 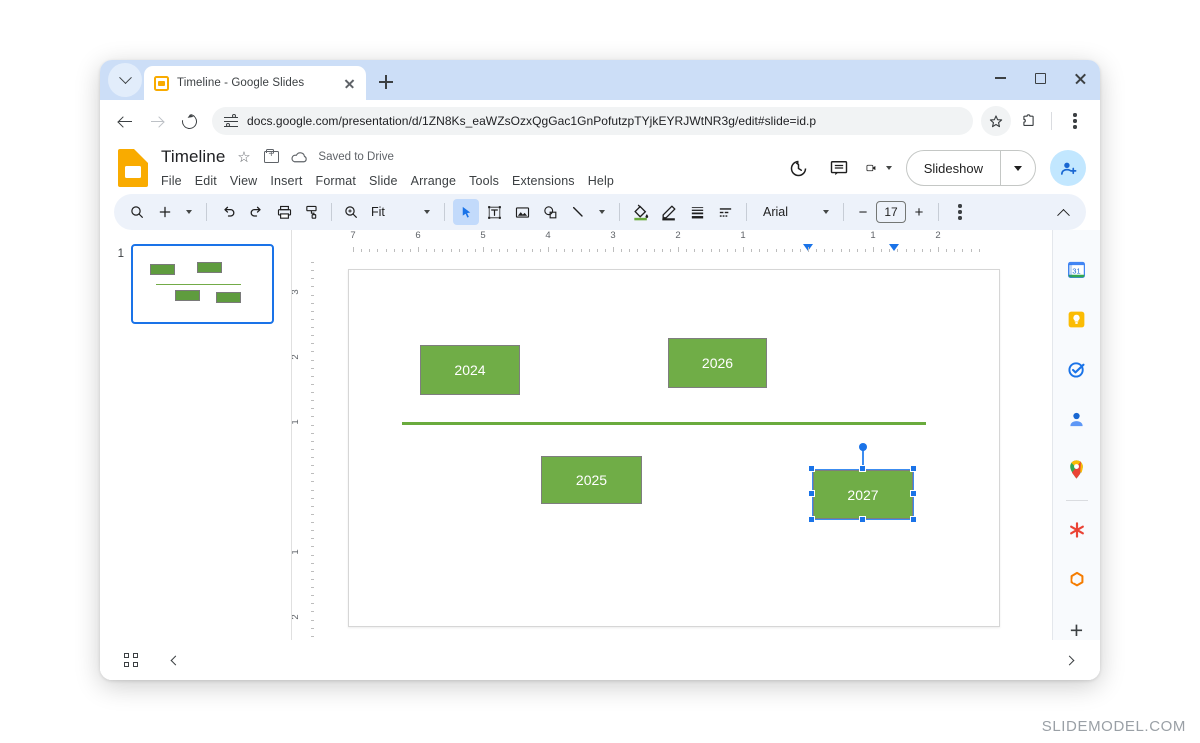 What do you see at coordinates (256, 212) in the screenshot?
I see `redo-button` at bounding box center [256, 212].